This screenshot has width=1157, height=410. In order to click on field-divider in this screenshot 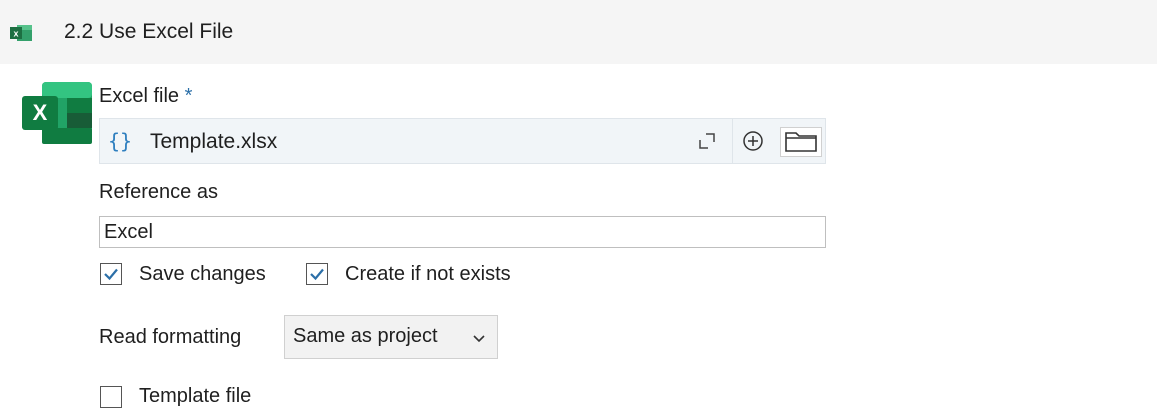, I will do `click(732, 141)`.